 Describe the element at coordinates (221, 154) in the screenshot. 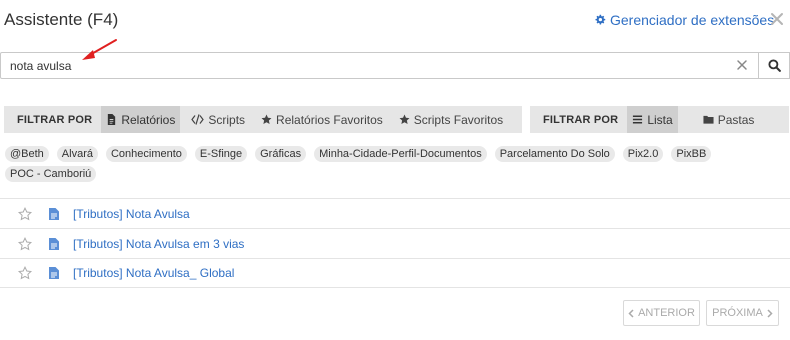

I see `tag-chip: E-Sfinge` at that location.